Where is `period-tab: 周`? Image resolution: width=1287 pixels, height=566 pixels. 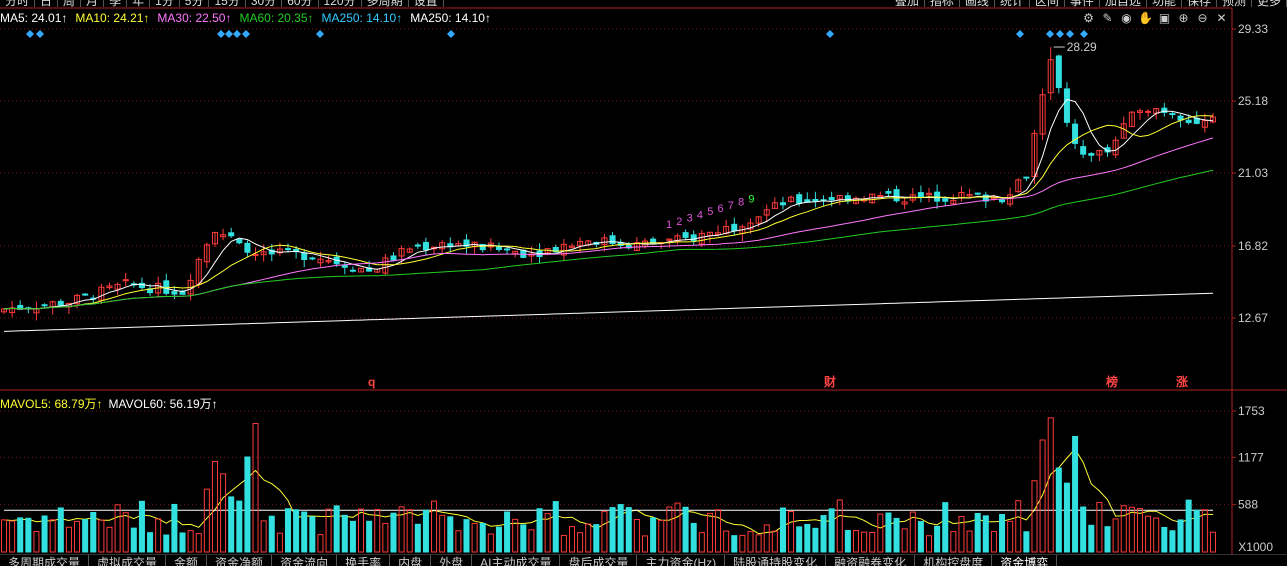
period-tab: 周 is located at coordinates (70, 3).